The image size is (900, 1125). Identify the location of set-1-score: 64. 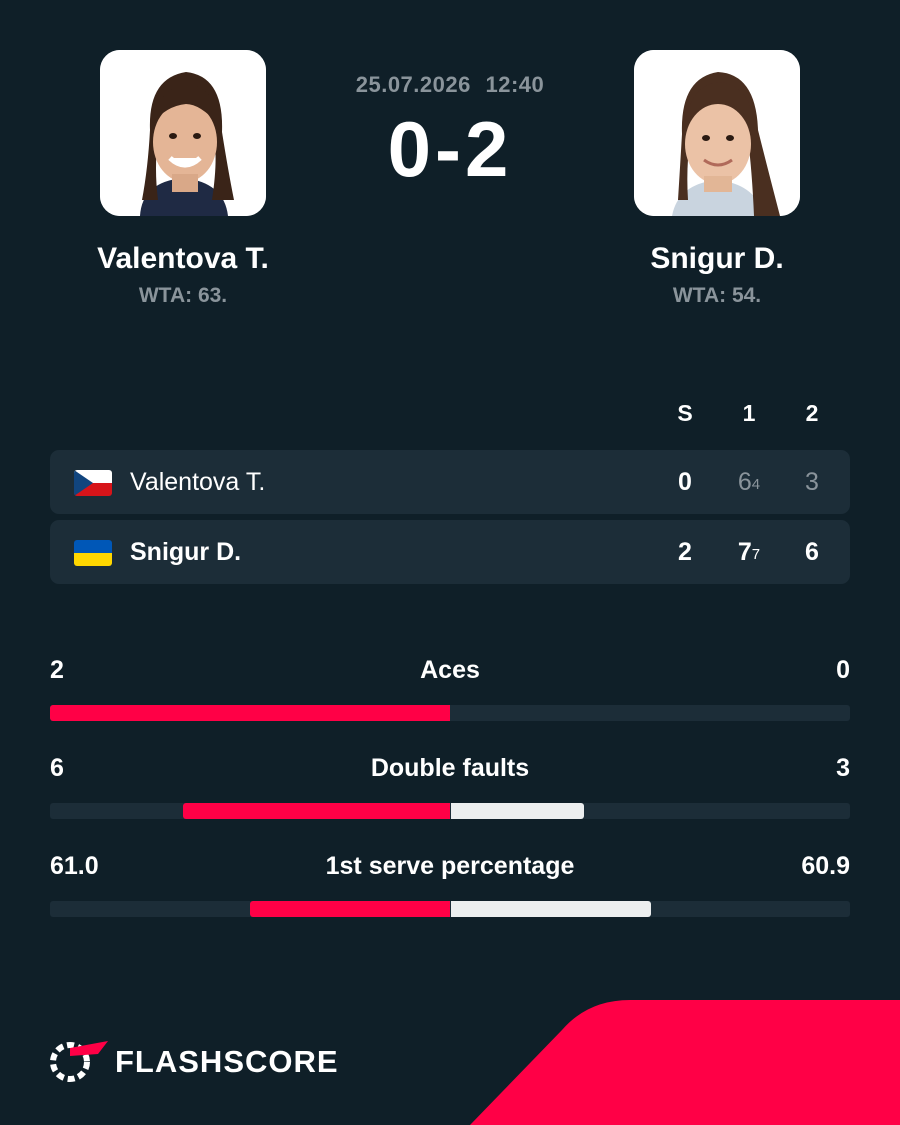
(749, 482).